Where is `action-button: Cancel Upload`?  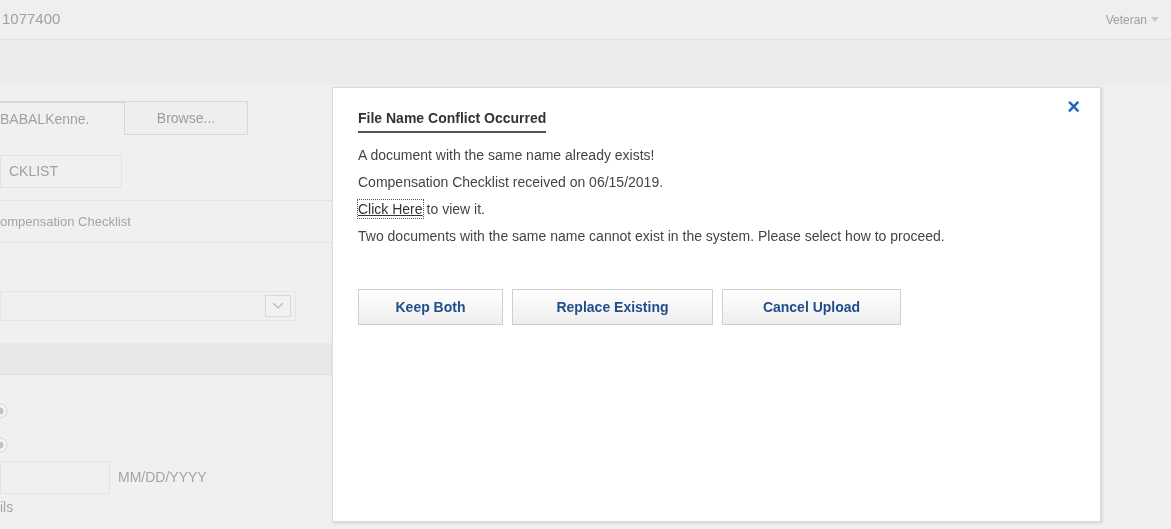 action-button: Cancel Upload is located at coordinates (811, 307).